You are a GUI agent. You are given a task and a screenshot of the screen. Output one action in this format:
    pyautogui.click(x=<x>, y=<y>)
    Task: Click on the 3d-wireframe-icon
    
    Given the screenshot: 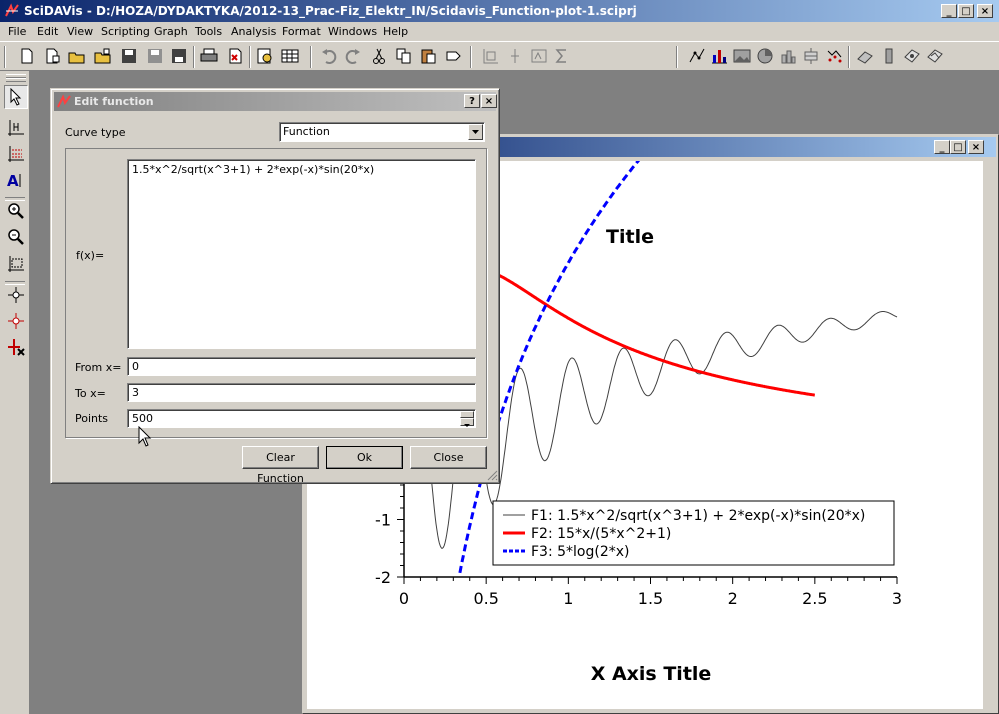 What is the action you would take?
    pyautogui.click(x=865, y=56)
    